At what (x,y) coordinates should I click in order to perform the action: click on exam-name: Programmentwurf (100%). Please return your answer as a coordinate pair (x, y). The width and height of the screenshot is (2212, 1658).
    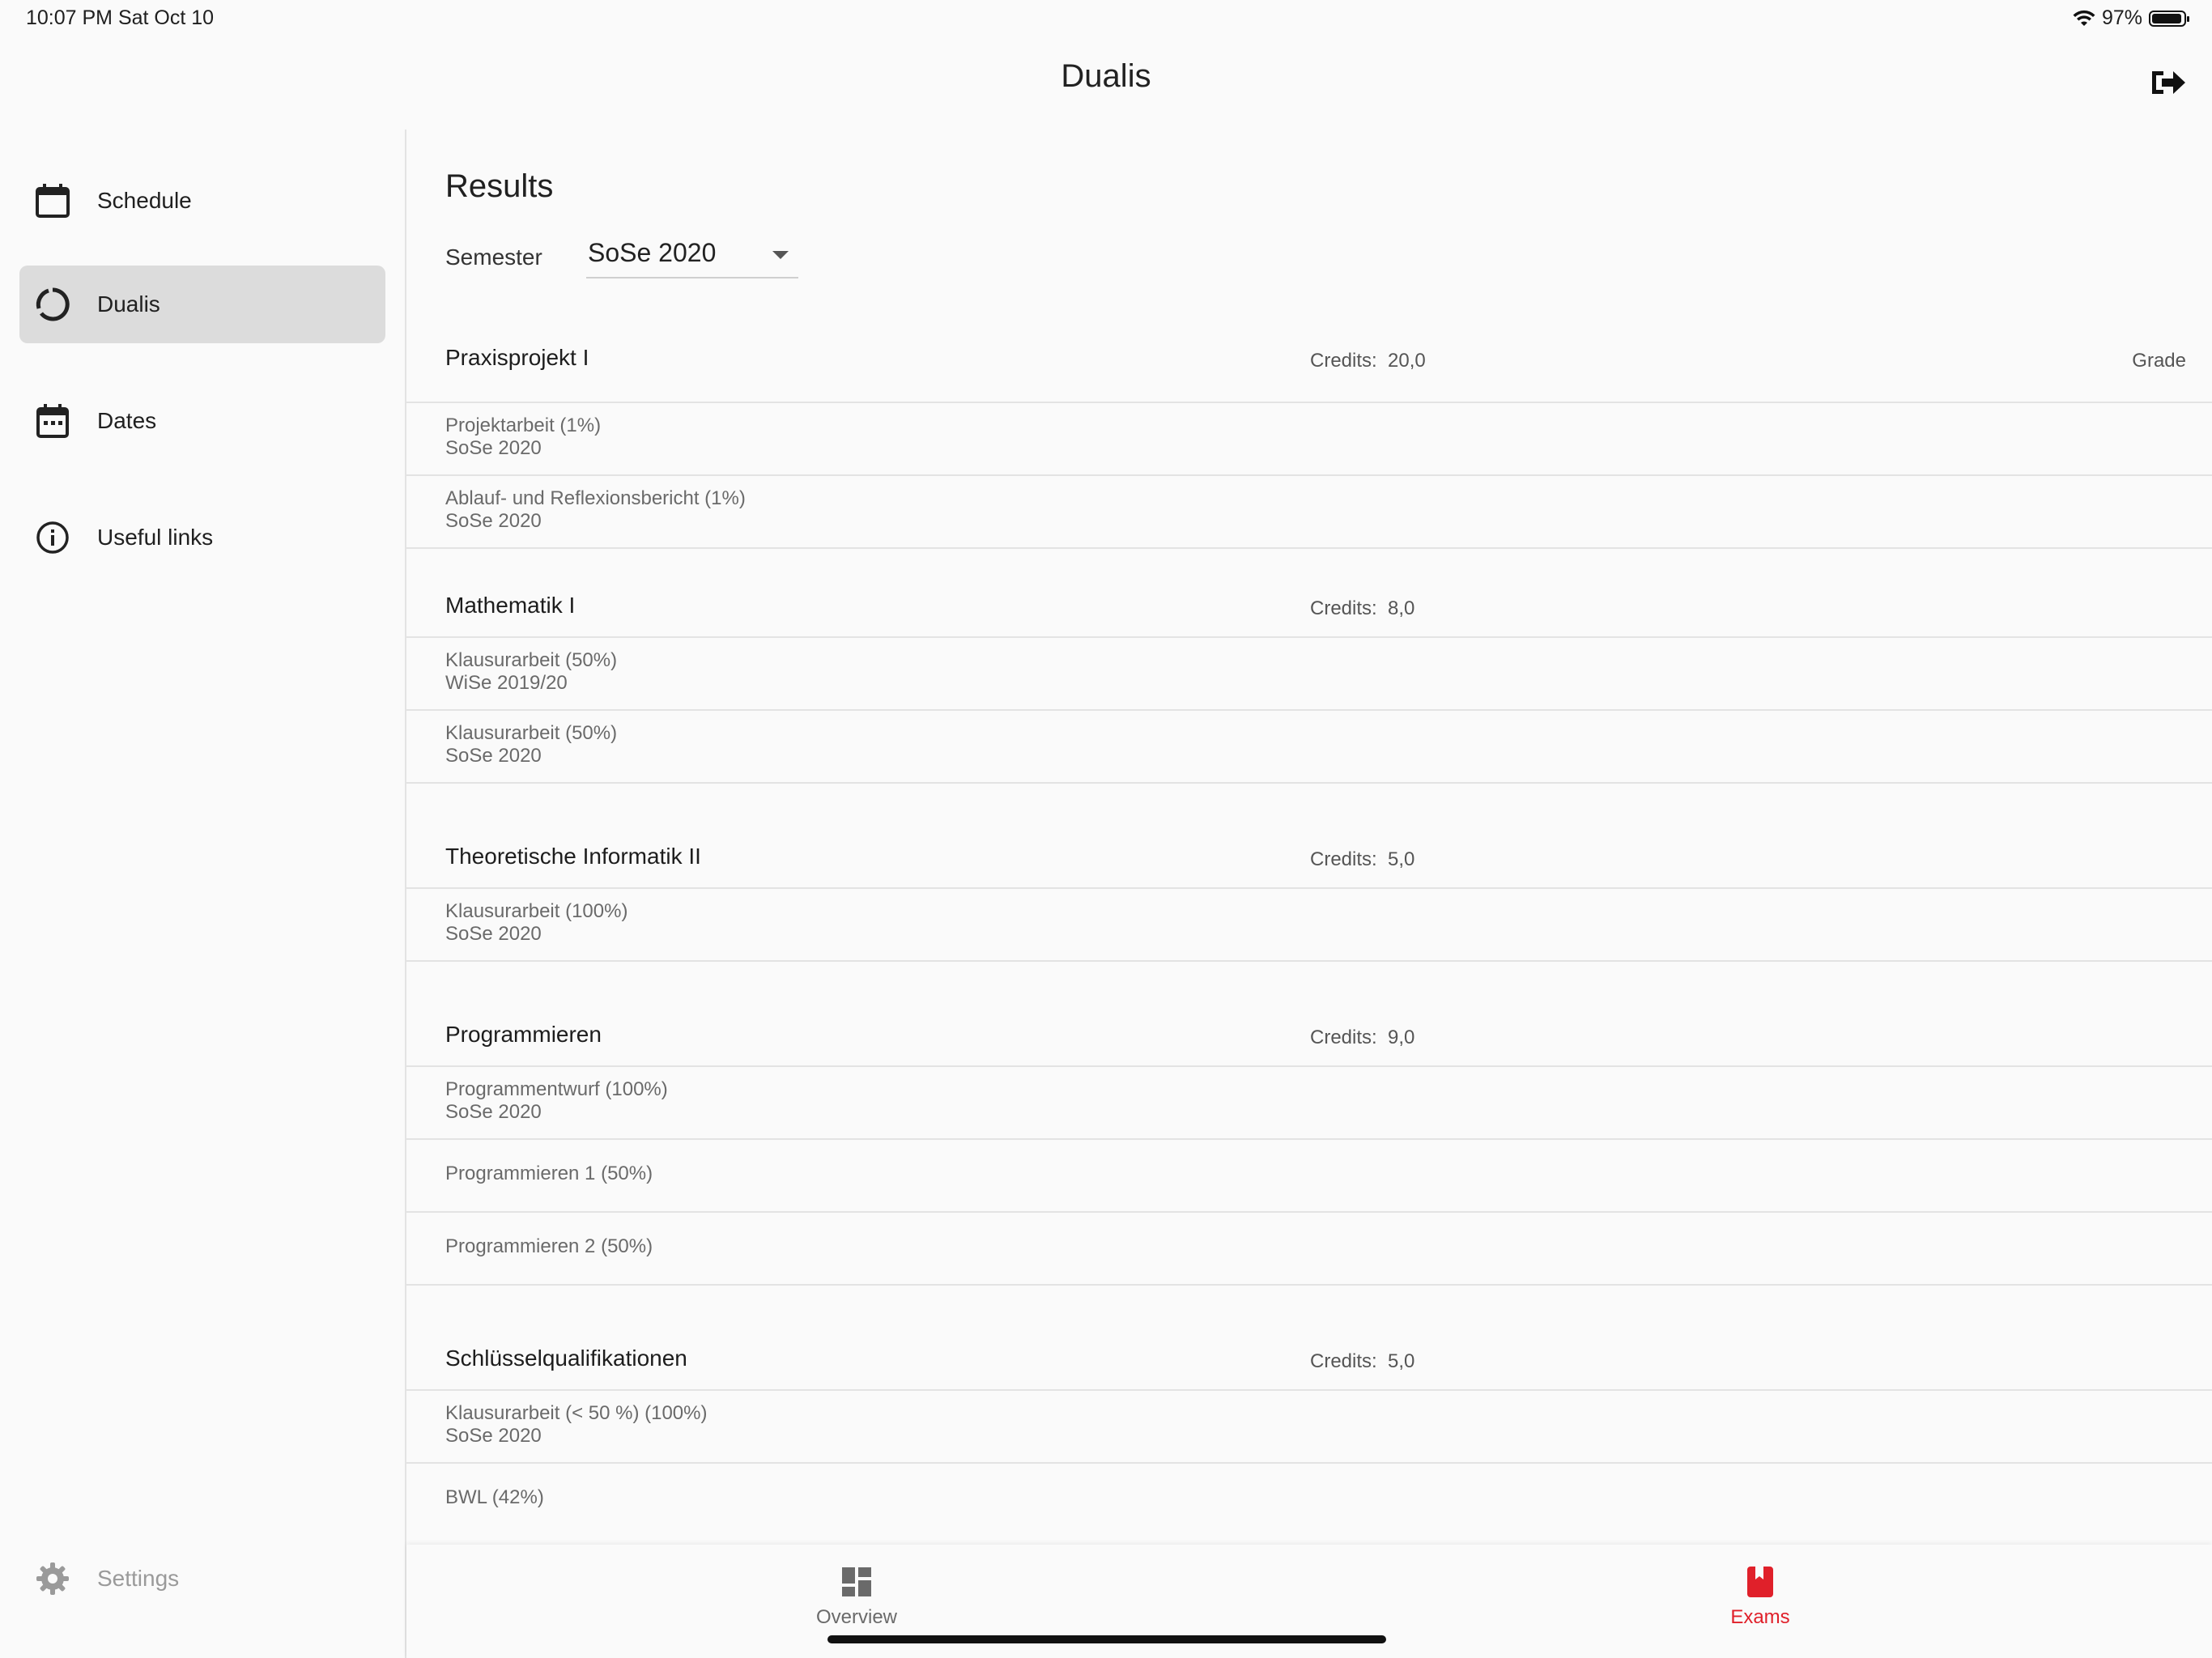
    Looking at the image, I should click on (556, 1089).